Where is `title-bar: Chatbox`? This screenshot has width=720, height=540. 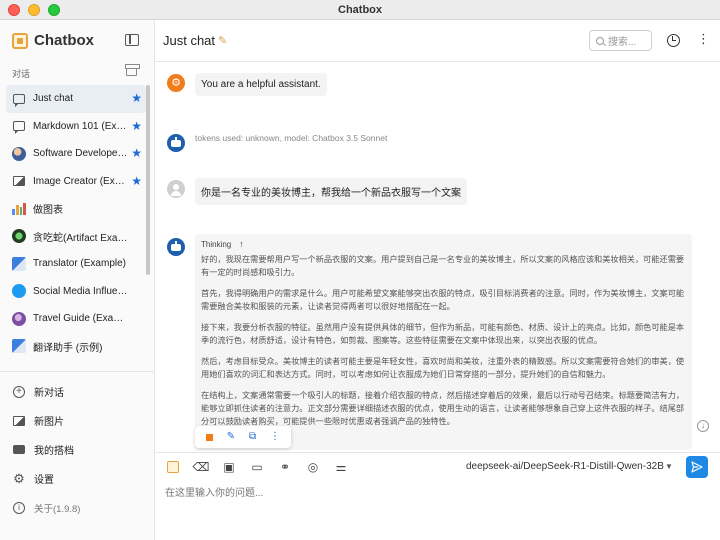
title-bar: Chatbox is located at coordinates (360, 10).